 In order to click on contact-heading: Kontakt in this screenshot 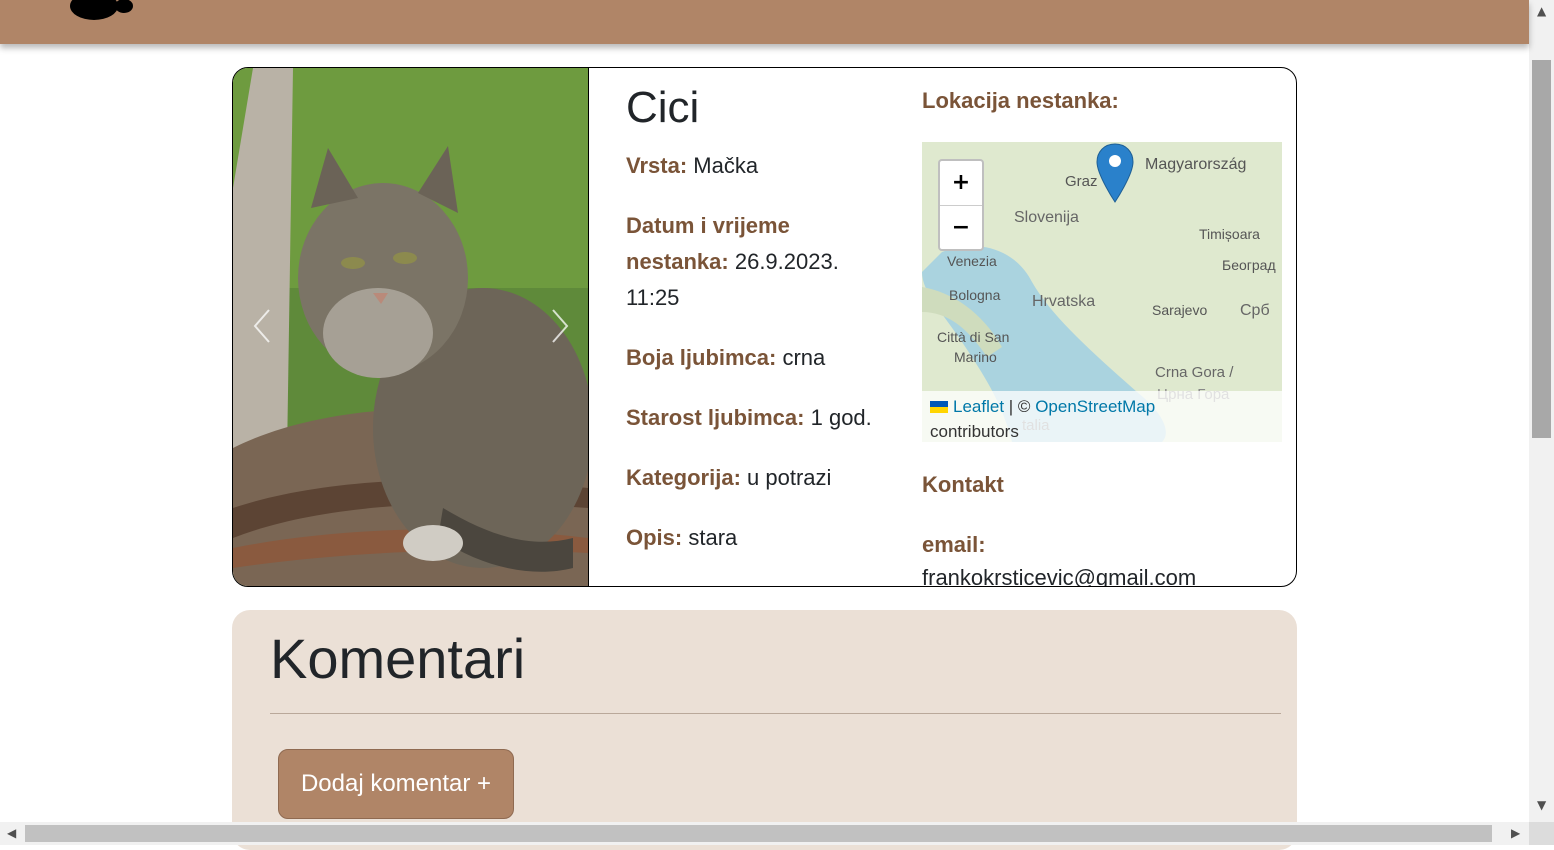, I will do `click(963, 484)`.